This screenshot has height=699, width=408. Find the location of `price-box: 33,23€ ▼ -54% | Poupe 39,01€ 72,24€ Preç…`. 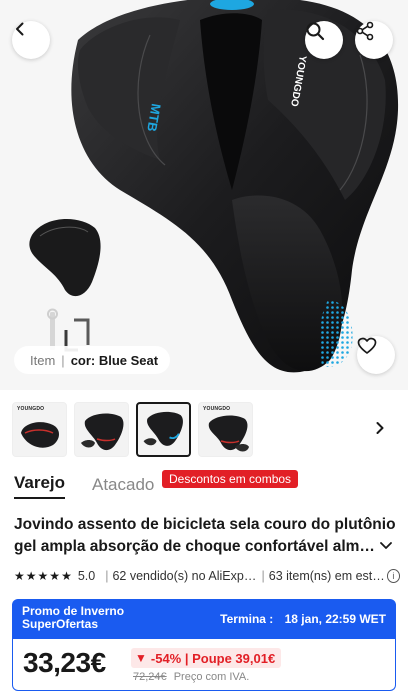

price-box: 33,23€ ▼ -54% | Poupe 39,01€ 72,24€ Preç… is located at coordinates (204, 665).